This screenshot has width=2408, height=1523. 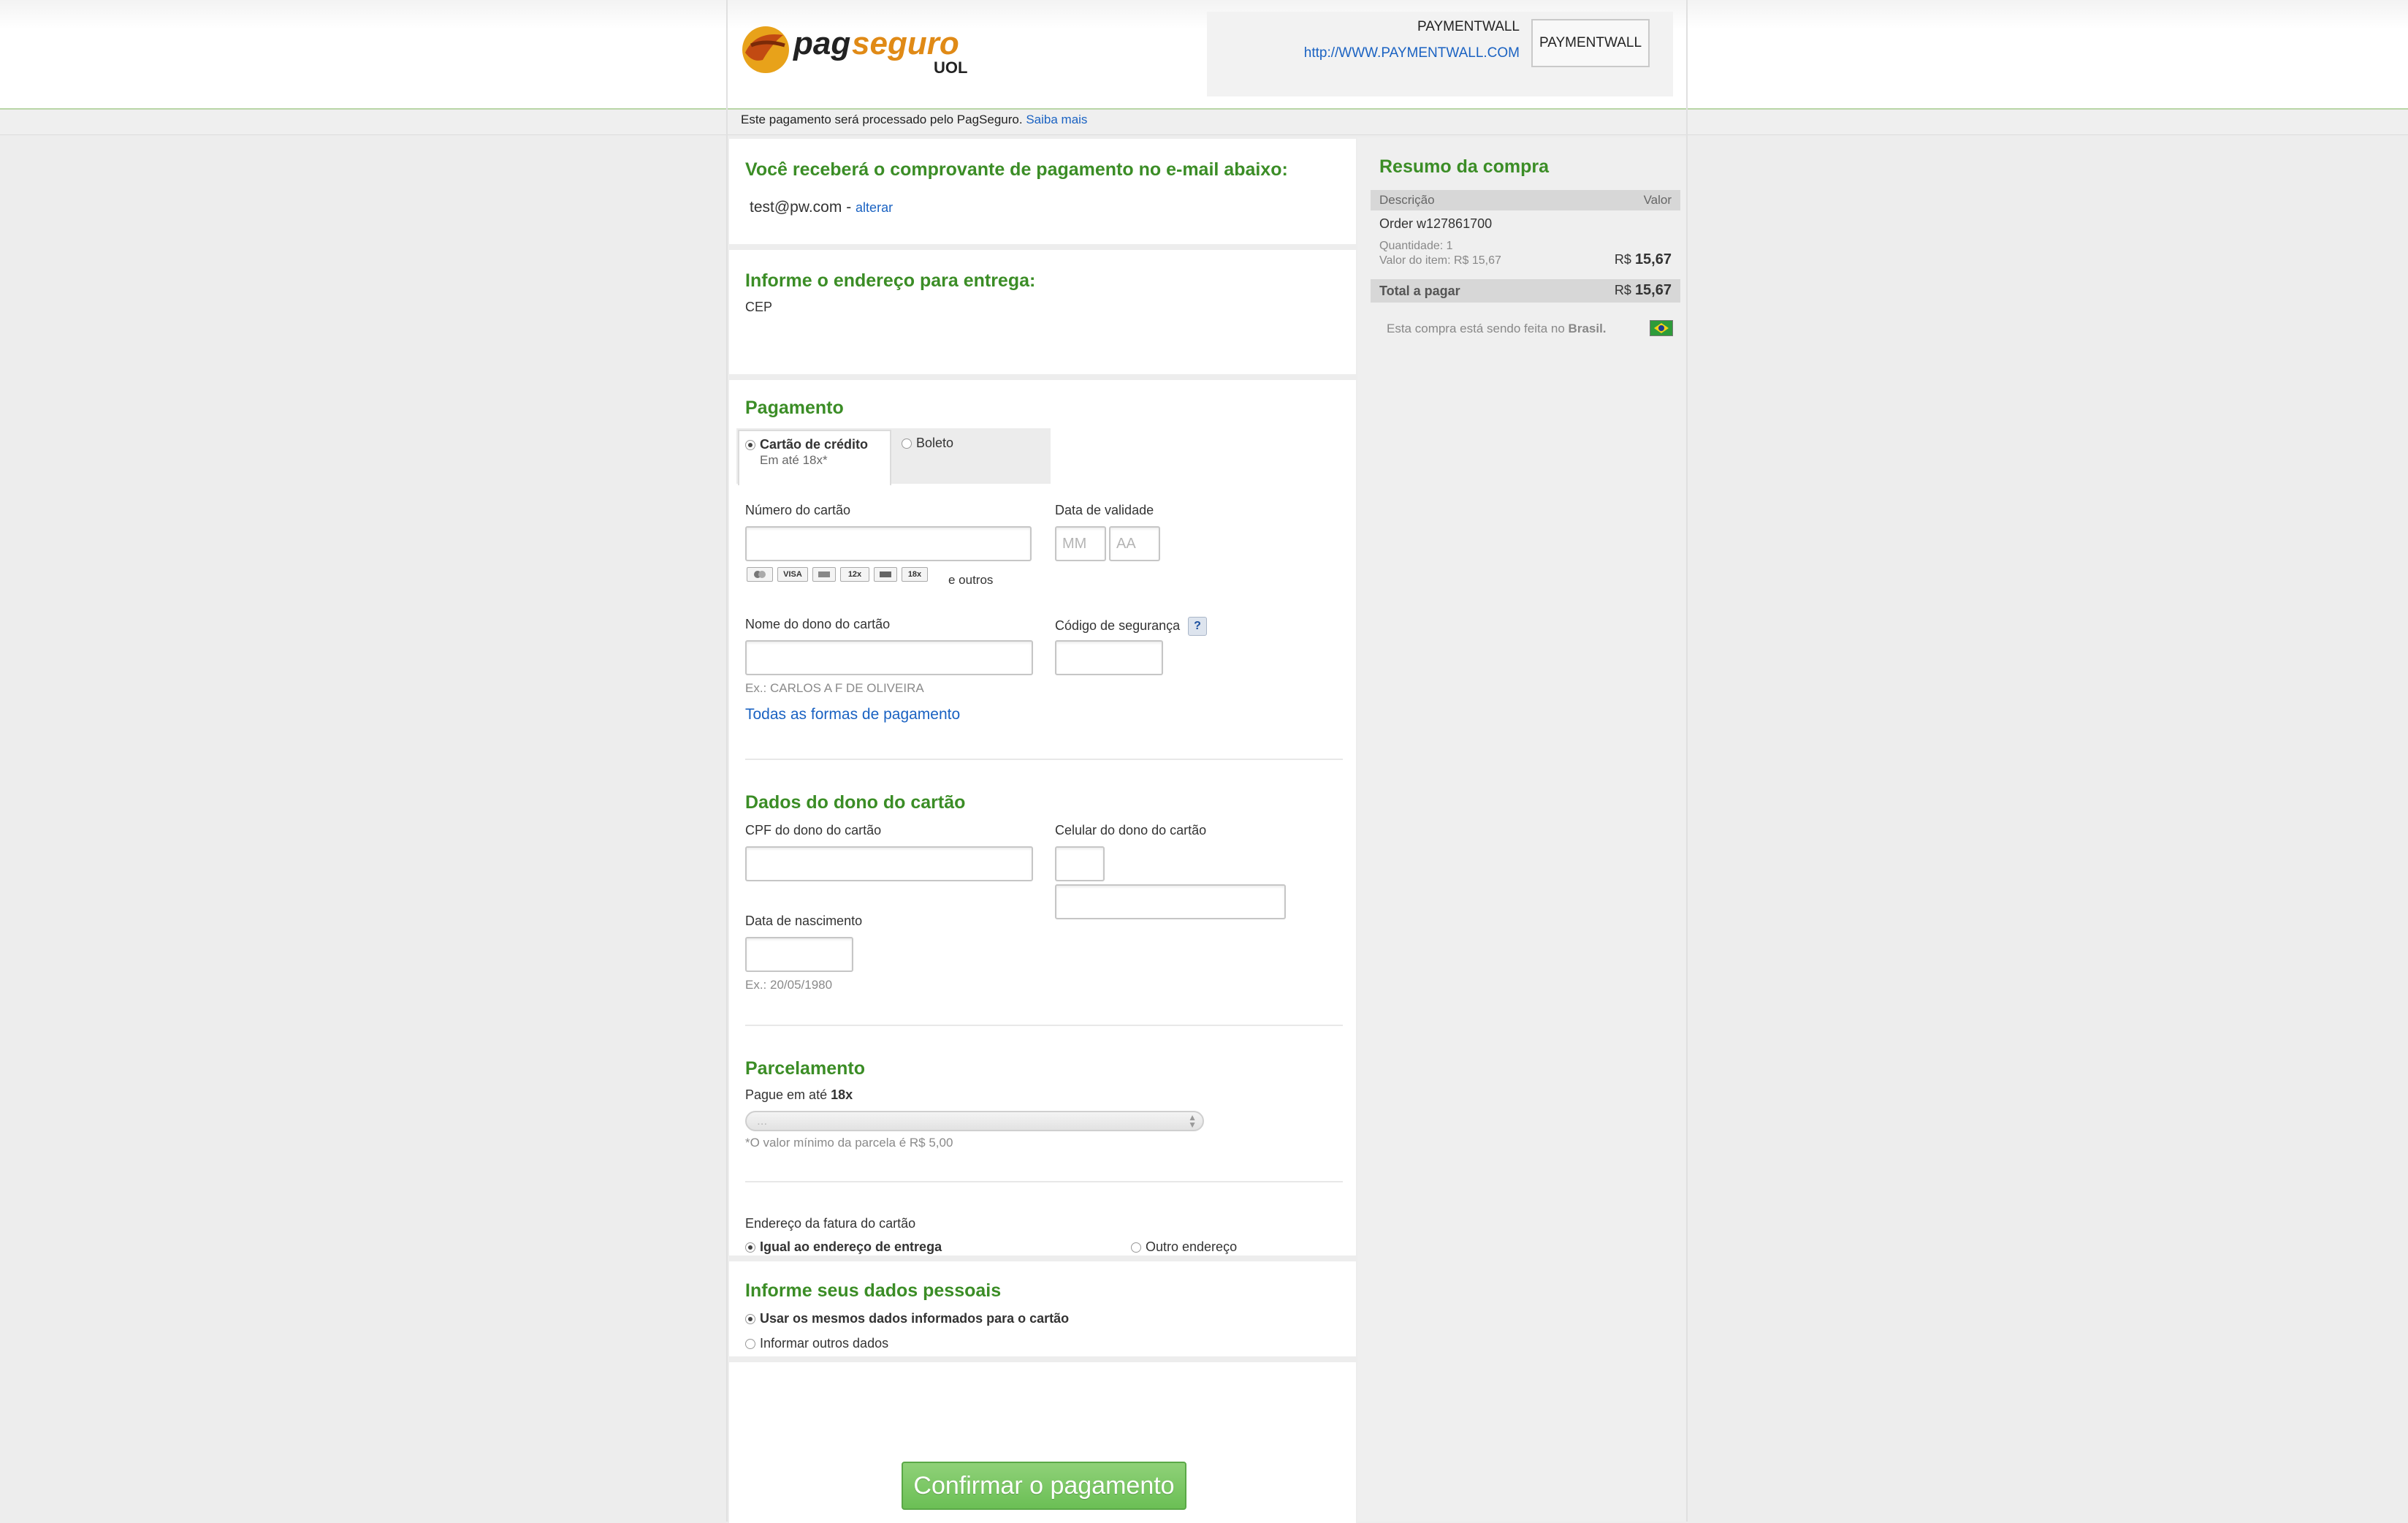 I want to click on summary-total-label: Total a pagar, so click(x=1419, y=291).